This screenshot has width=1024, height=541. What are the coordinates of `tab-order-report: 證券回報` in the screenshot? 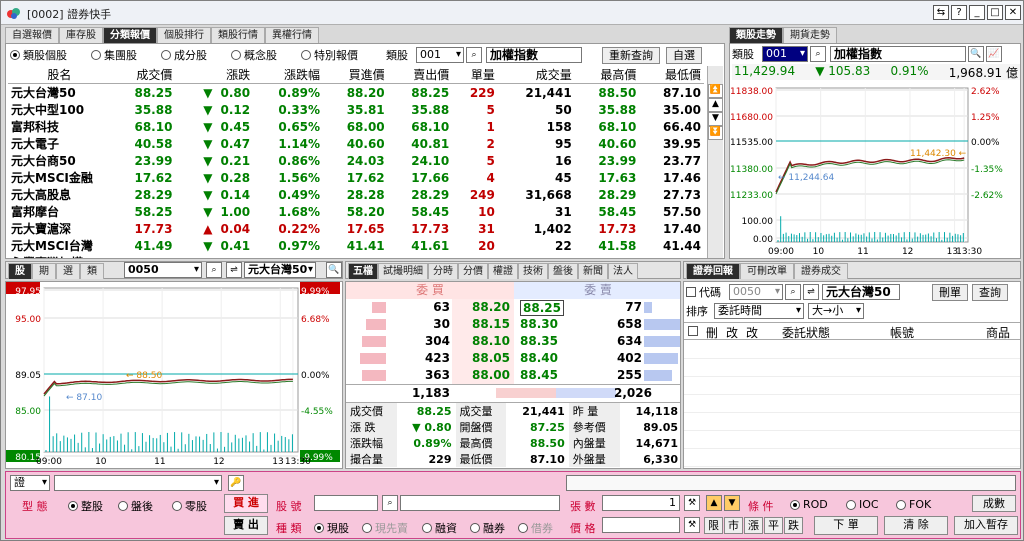 It's located at (713, 271).